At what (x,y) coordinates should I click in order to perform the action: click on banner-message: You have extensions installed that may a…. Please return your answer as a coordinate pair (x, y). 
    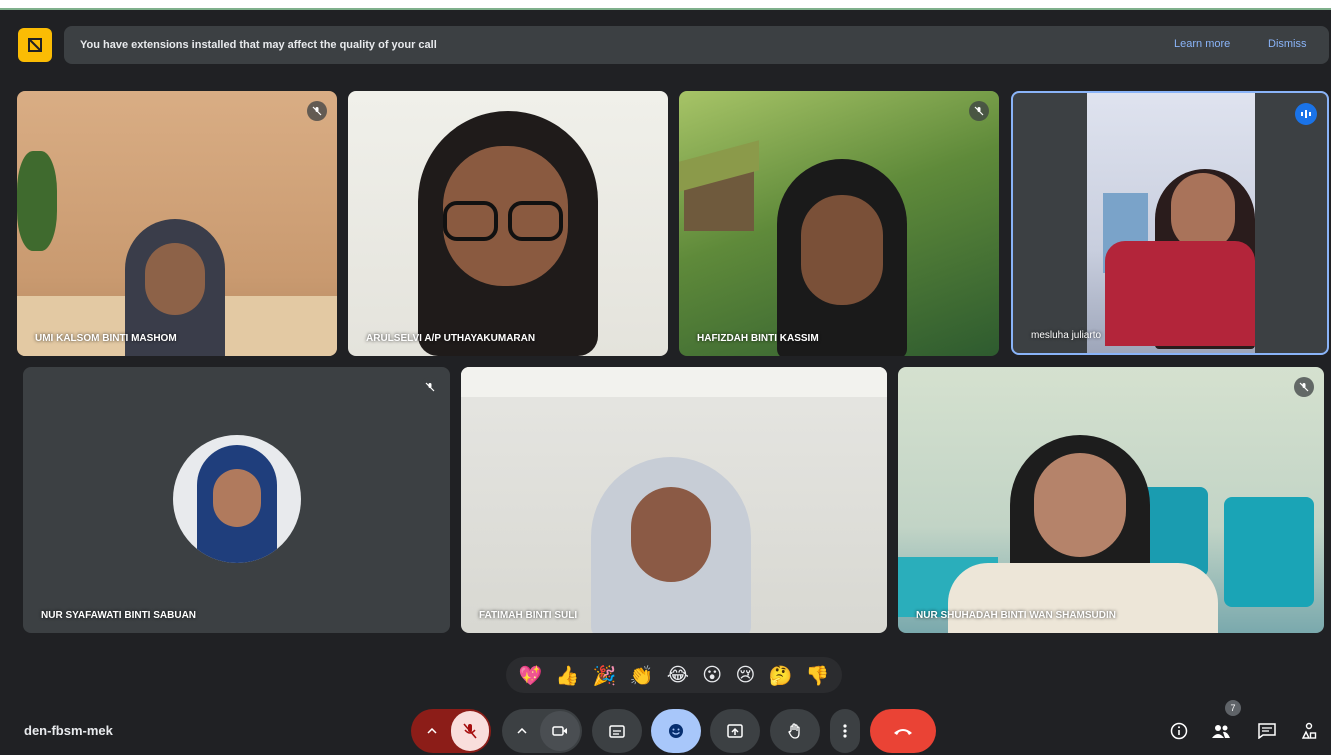
    Looking at the image, I should click on (258, 45).